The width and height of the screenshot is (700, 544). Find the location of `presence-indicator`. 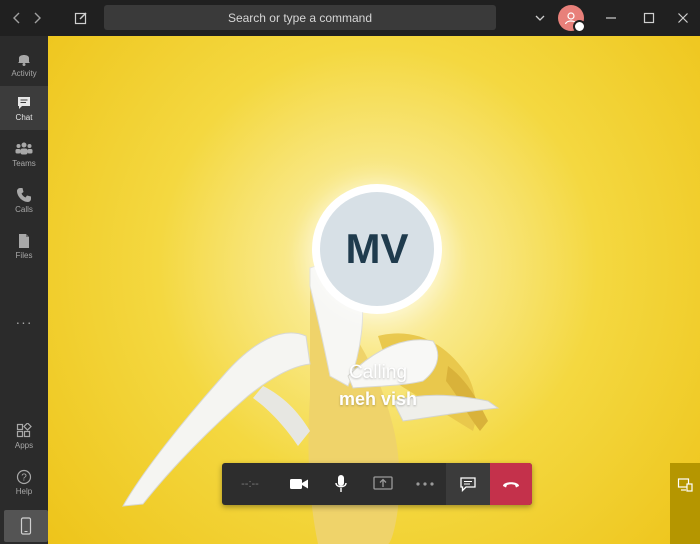

presence-indicator is located at coordinates (579, 26).